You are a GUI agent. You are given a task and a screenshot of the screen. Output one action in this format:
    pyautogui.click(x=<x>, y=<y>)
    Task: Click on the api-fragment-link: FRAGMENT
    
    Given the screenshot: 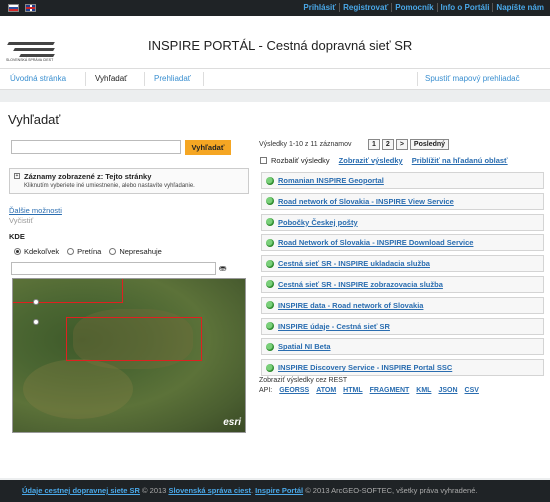 What is the action you would take?
    pyautogui.click(x=390, y=390)
    